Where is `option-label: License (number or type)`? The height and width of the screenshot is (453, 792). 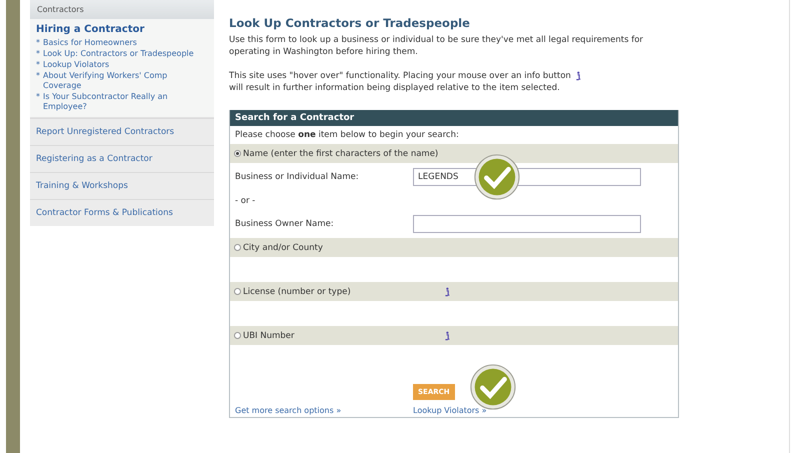 option-label: License (number or type) is located at coordinates (297, 291).